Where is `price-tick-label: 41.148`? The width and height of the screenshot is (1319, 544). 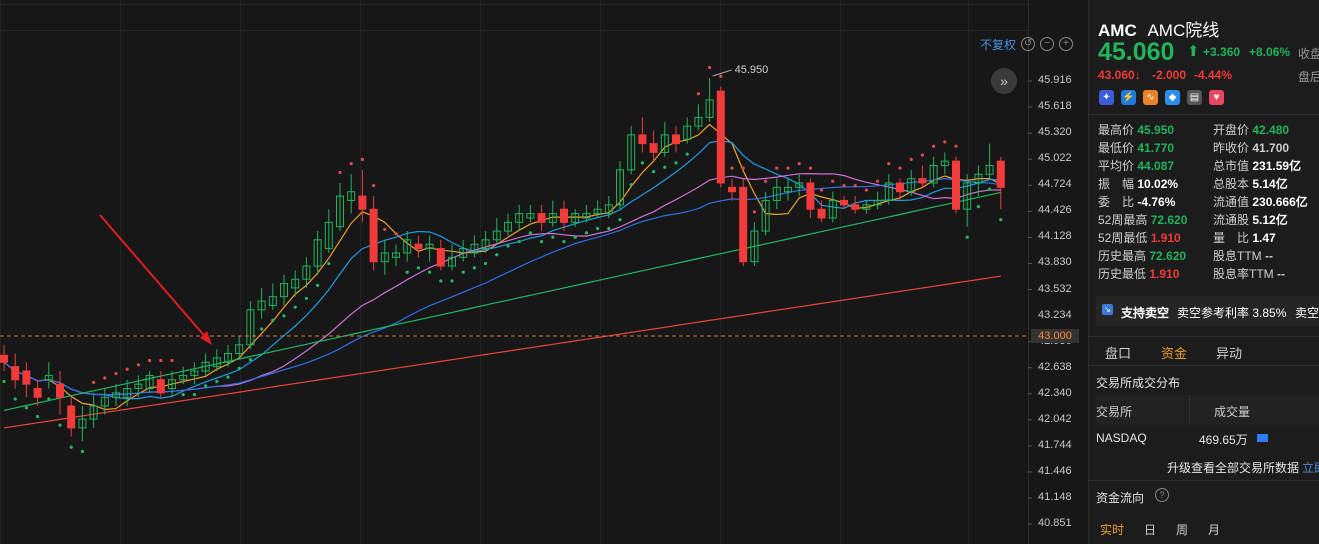
price-tick-label: 41.148 is located at coordinates (1055, 497).